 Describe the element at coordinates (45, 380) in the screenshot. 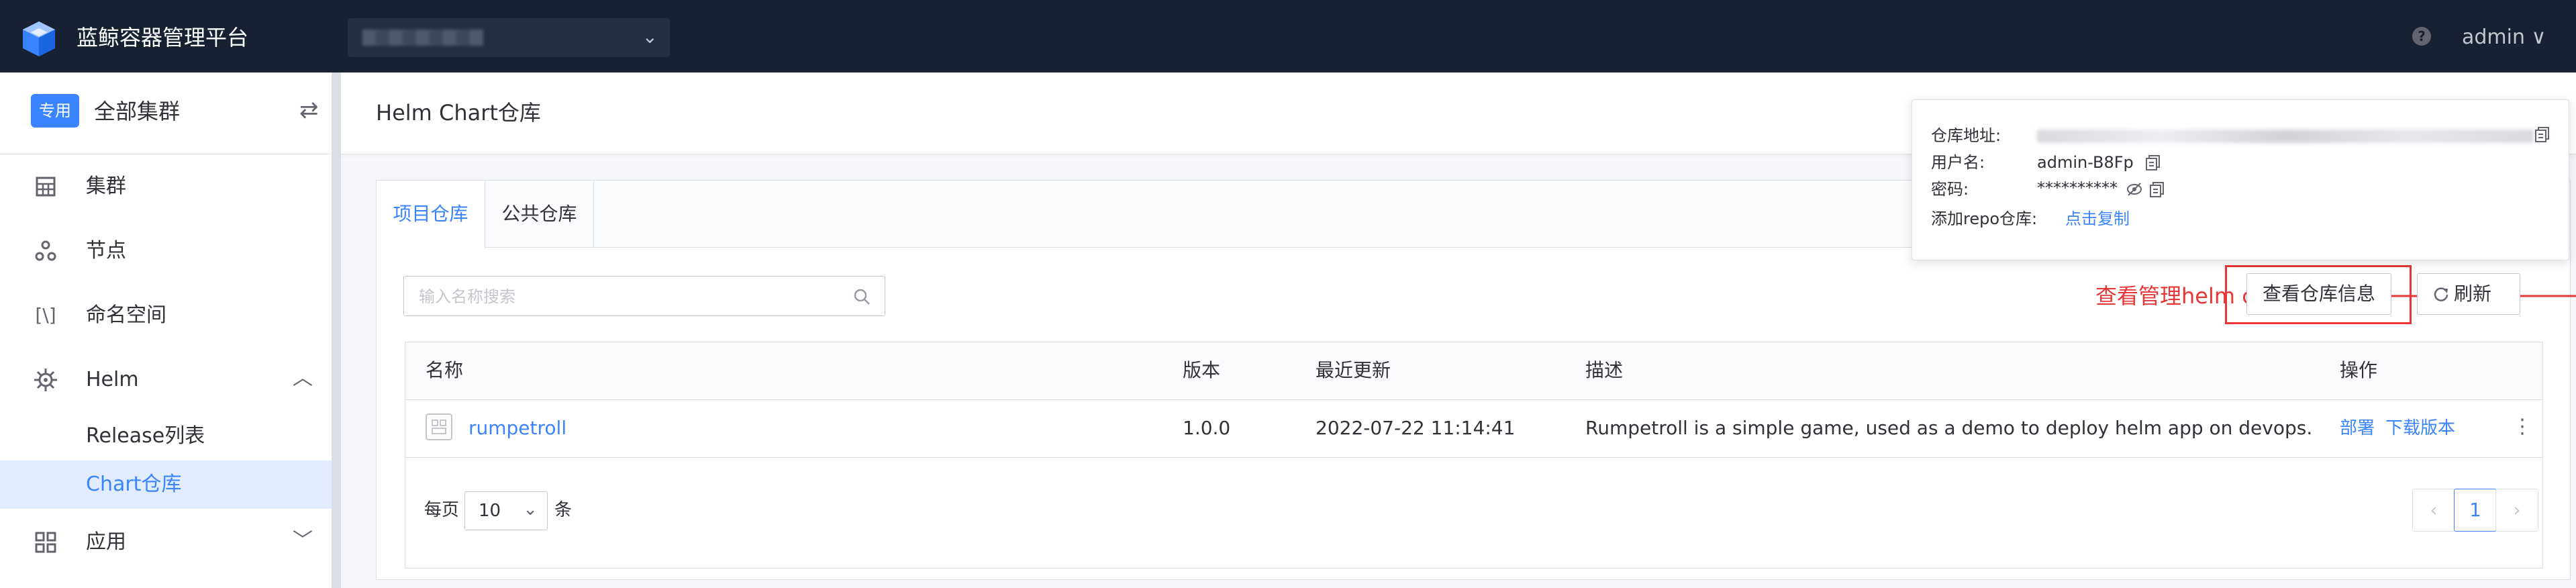

I see `helm-icon` at that location.